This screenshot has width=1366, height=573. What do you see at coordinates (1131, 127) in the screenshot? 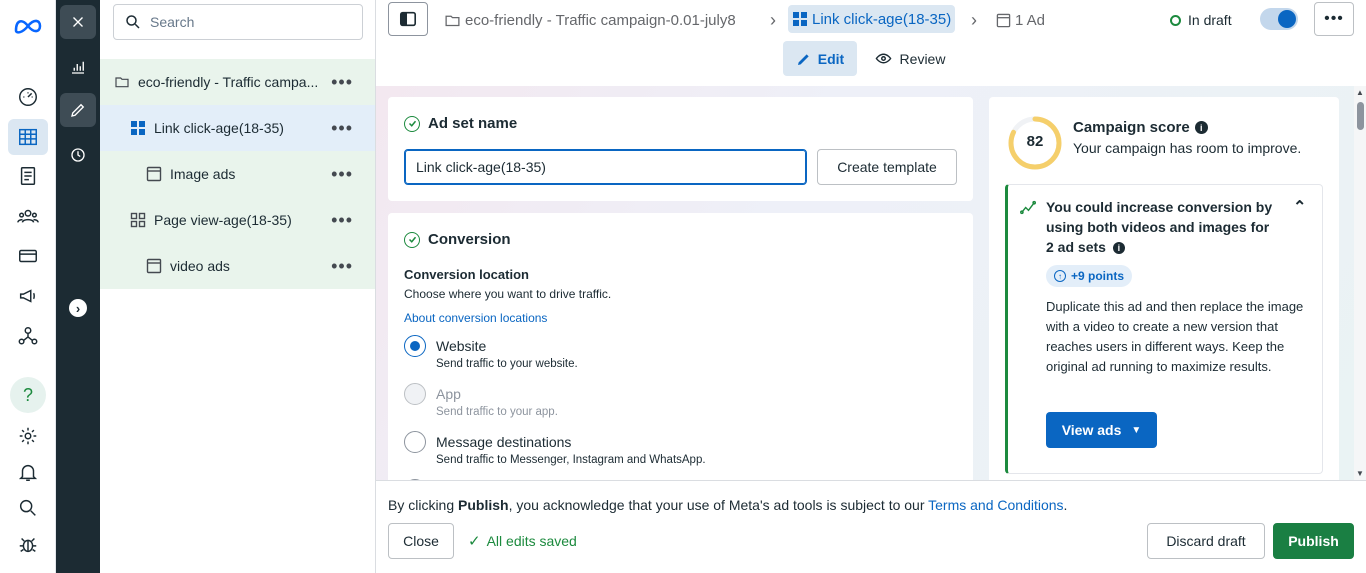
I see `score-title: Campaign score` at bounding box center [1131, 127].